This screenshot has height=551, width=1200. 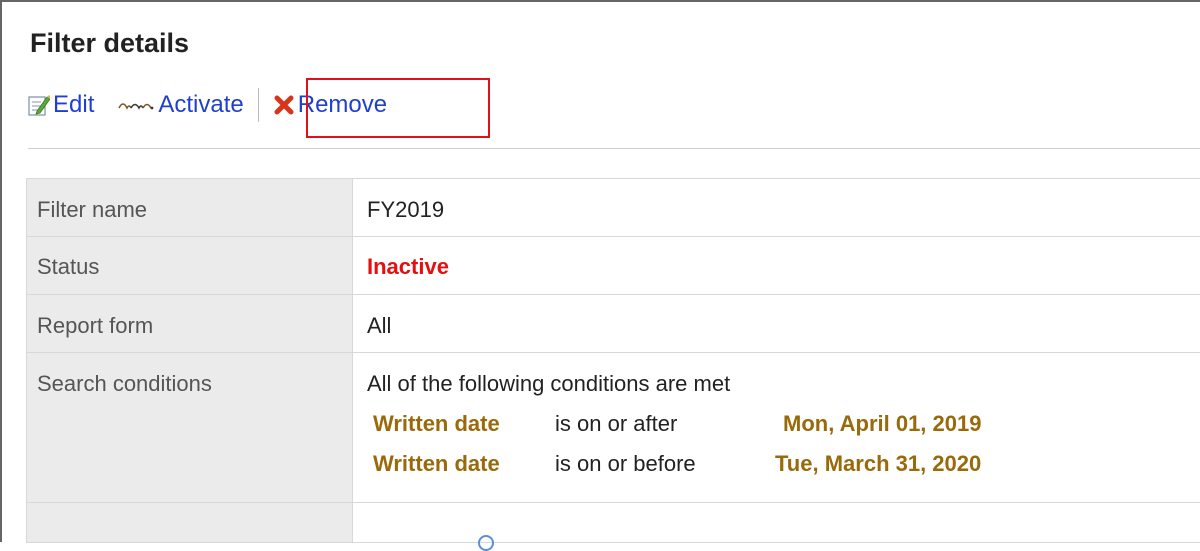 What do you see at coordinates (258, 105) in the screenshot?
I see `toolbar-separator` at bounding box center [258, 105].